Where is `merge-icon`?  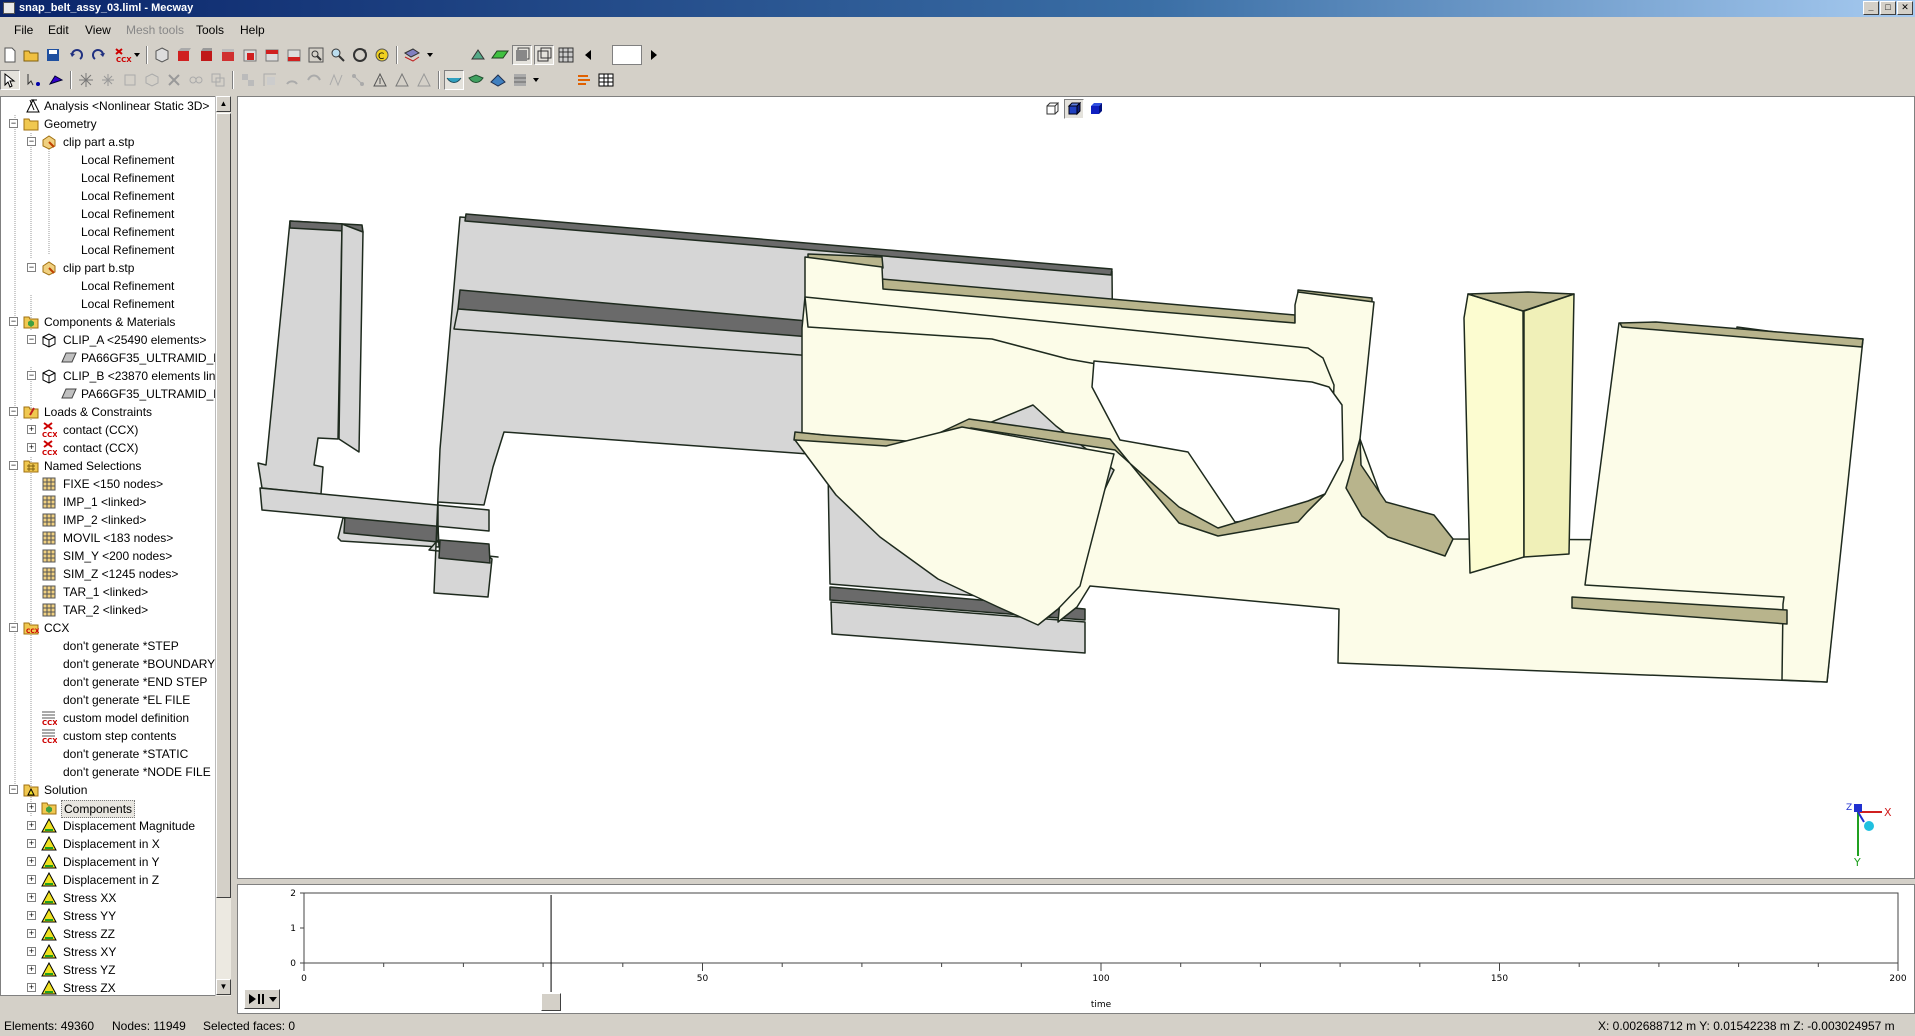
merge-icon is located at coordinates (196, 80).